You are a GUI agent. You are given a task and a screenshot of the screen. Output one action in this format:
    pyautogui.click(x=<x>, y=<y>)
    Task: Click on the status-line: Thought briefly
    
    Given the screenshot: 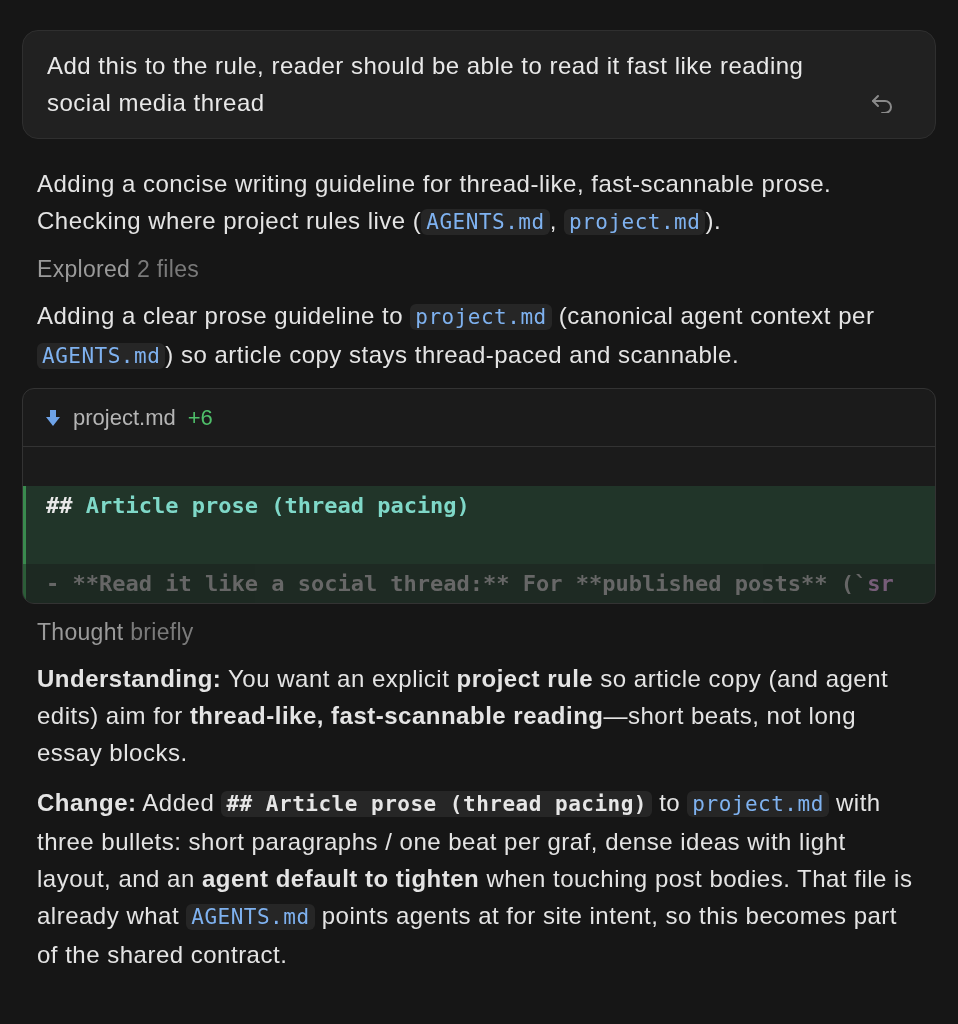 What is the action you would take?
    pyautogui.click(x=479, y=632)
    